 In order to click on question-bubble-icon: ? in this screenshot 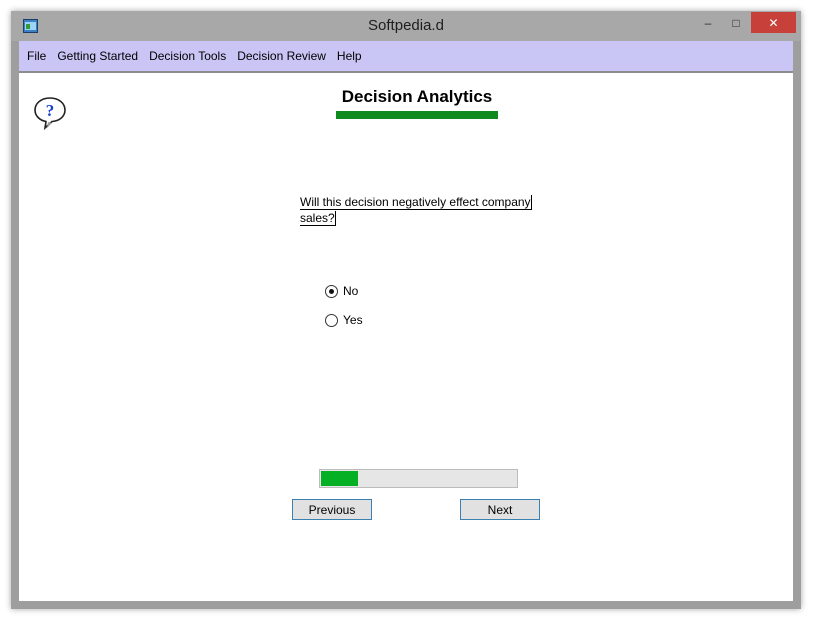, I will do `click(50, 113)`.